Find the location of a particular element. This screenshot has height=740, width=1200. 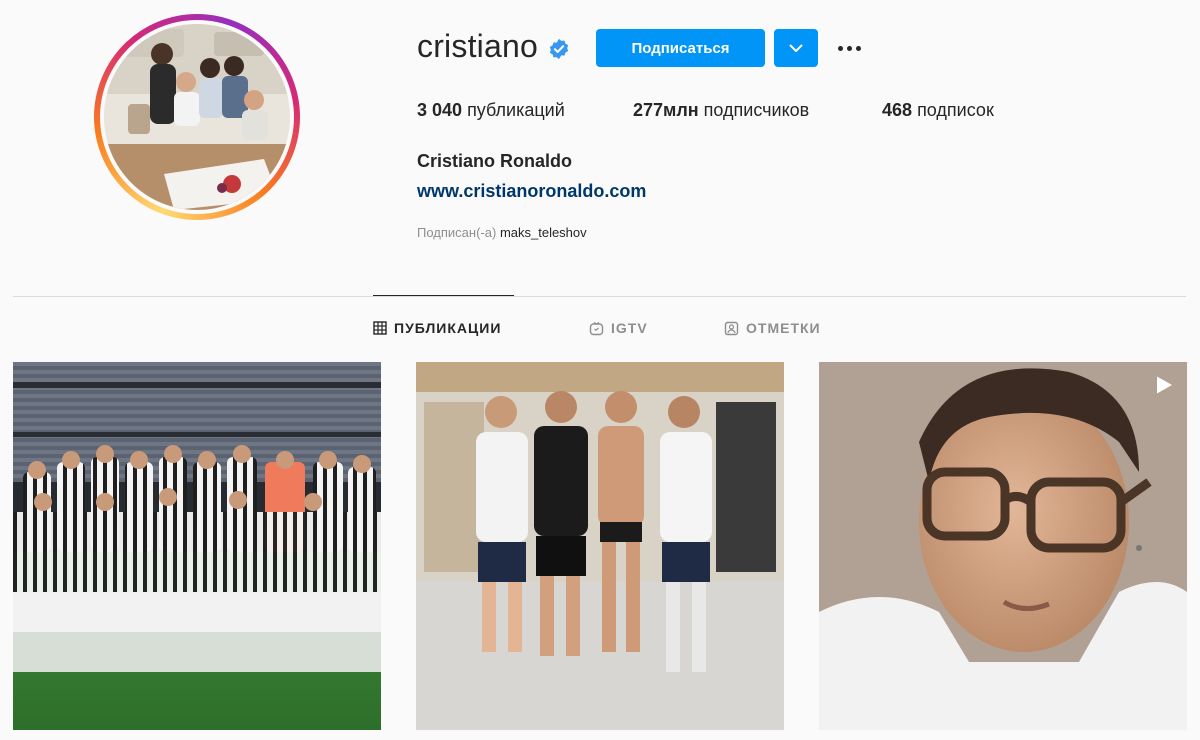

video-icon is located at coordinates (1164, 385).